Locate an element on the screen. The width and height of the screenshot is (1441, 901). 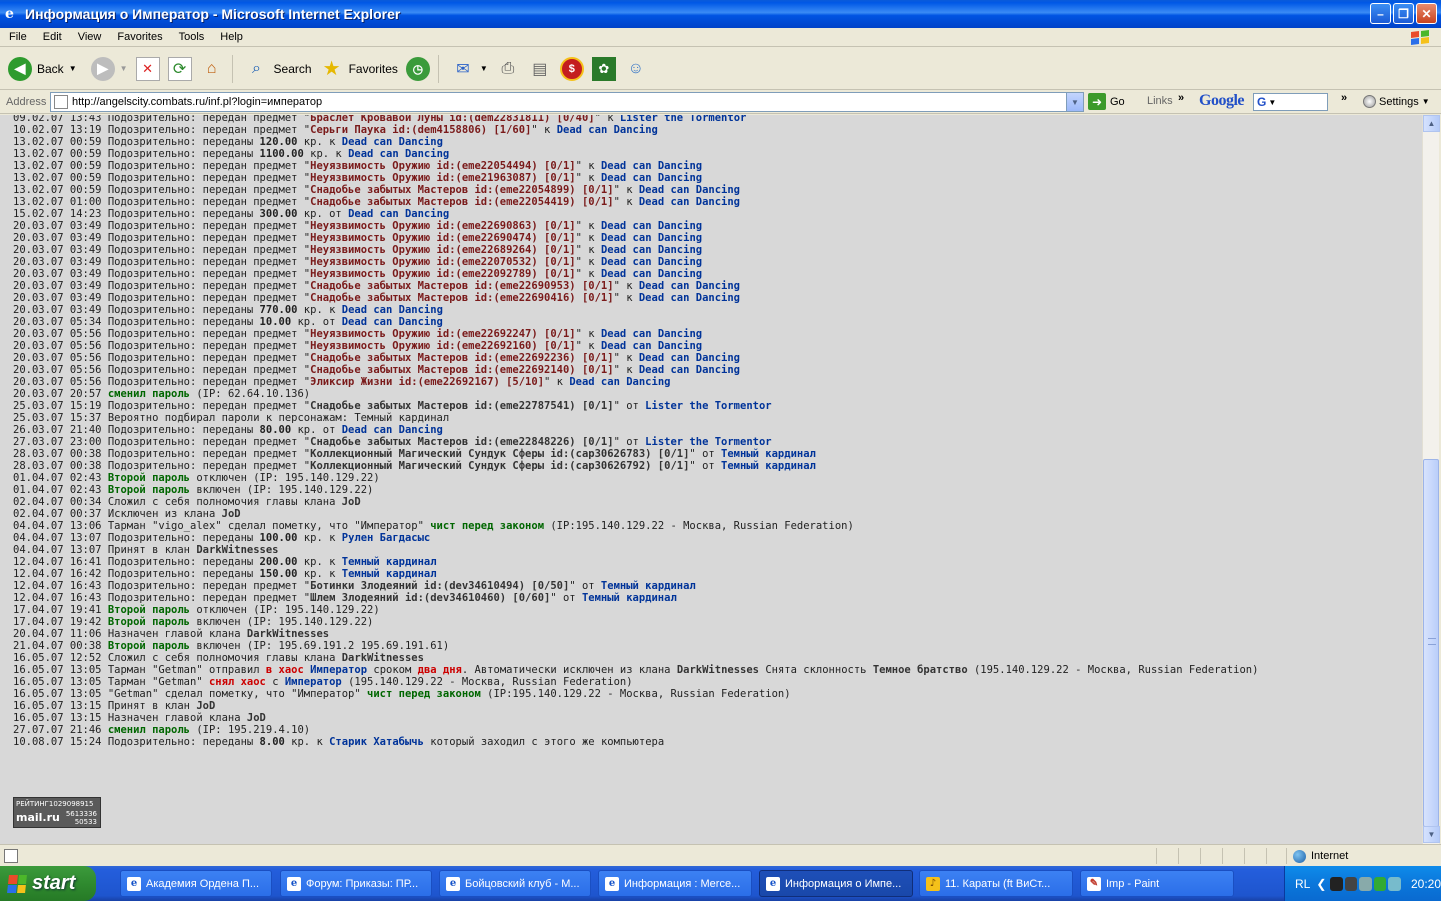
print-button: ⎙ is located at coordinates (508, 69).